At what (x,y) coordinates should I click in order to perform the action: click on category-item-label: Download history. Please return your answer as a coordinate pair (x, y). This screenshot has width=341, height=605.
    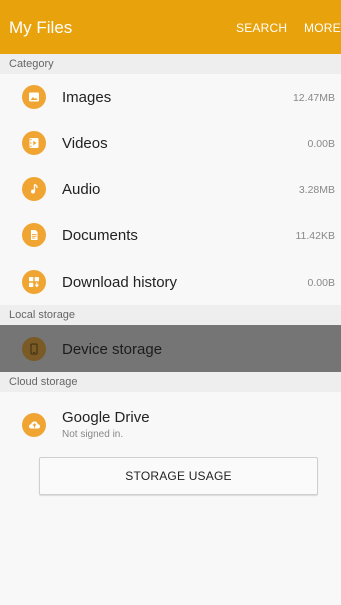
    Looking at the image, I should click on (120, 282).